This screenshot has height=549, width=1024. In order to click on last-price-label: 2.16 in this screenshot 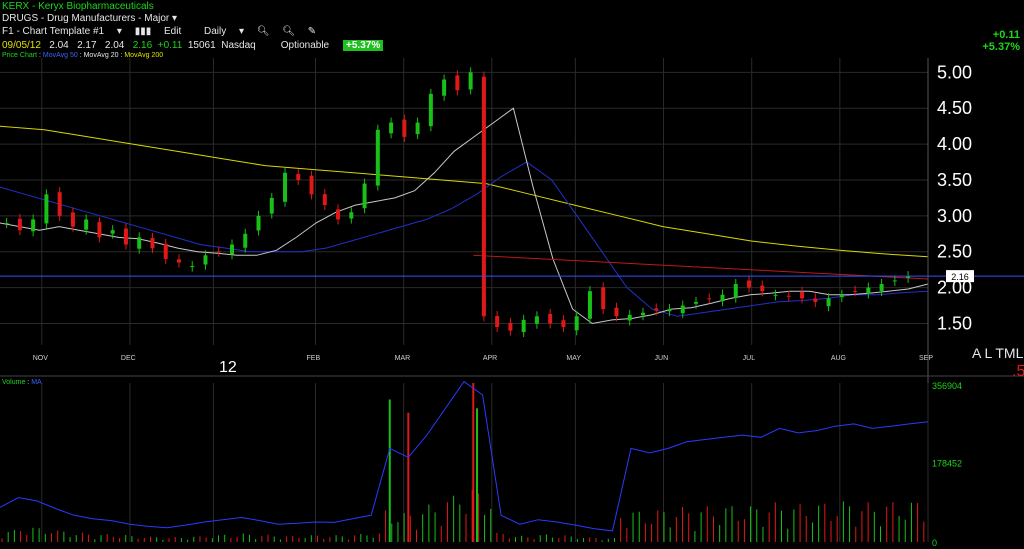, I will do `click(960, 277)`.